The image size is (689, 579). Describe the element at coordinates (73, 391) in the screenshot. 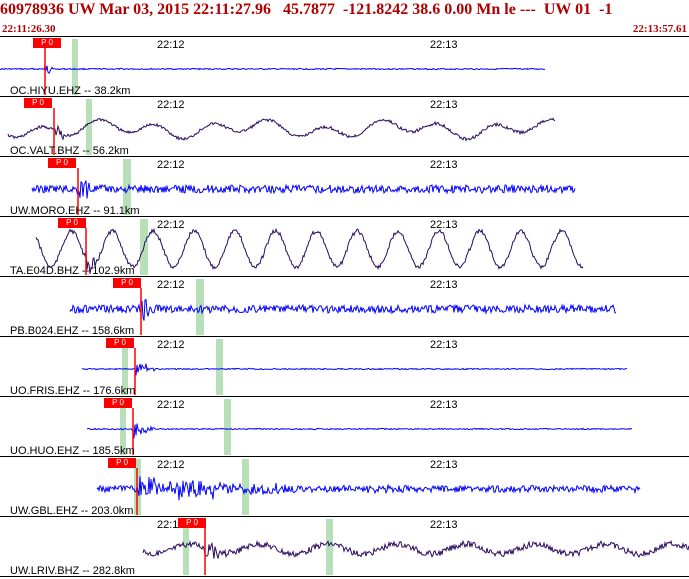

I see `trace-label: UO.FRIS.EHZ -- 176.6km` at that location.